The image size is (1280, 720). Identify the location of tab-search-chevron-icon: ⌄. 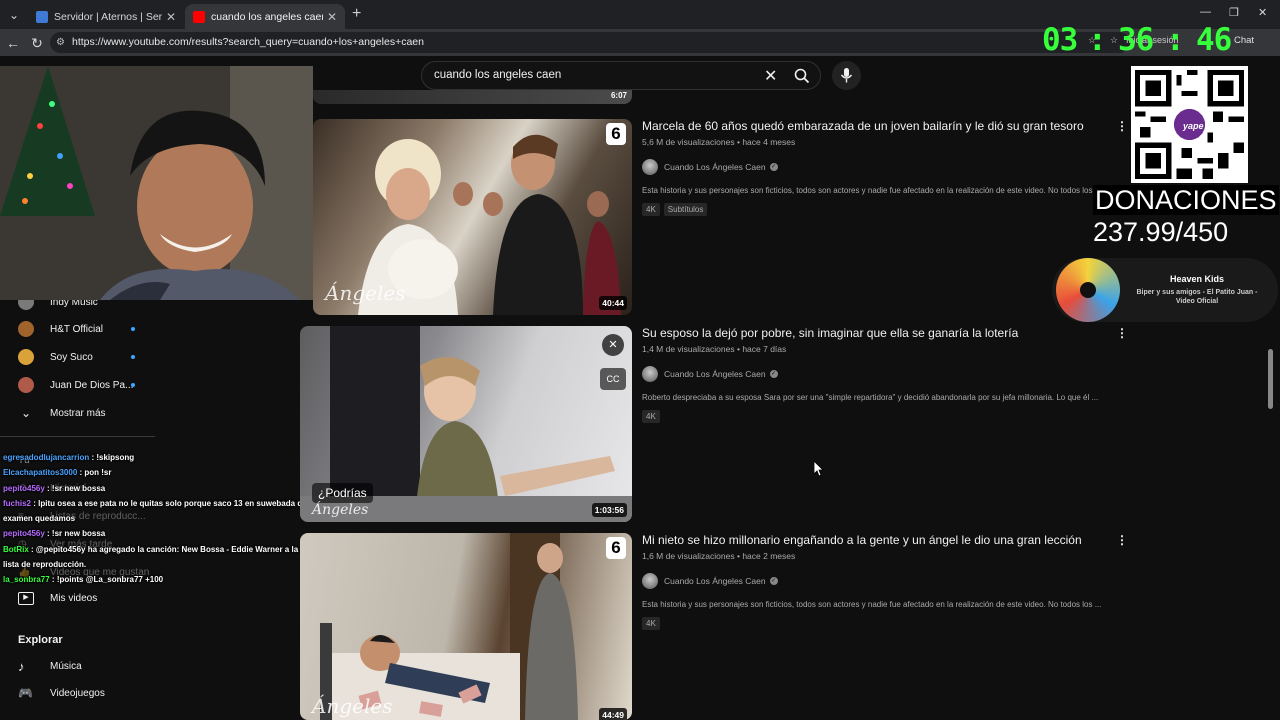
(14, 15).